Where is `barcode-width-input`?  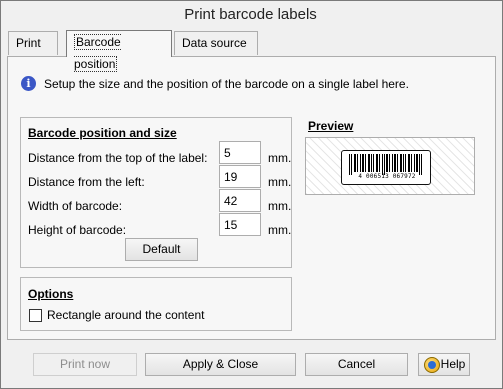
barcode-width-input is located at coordinates (240, 200).